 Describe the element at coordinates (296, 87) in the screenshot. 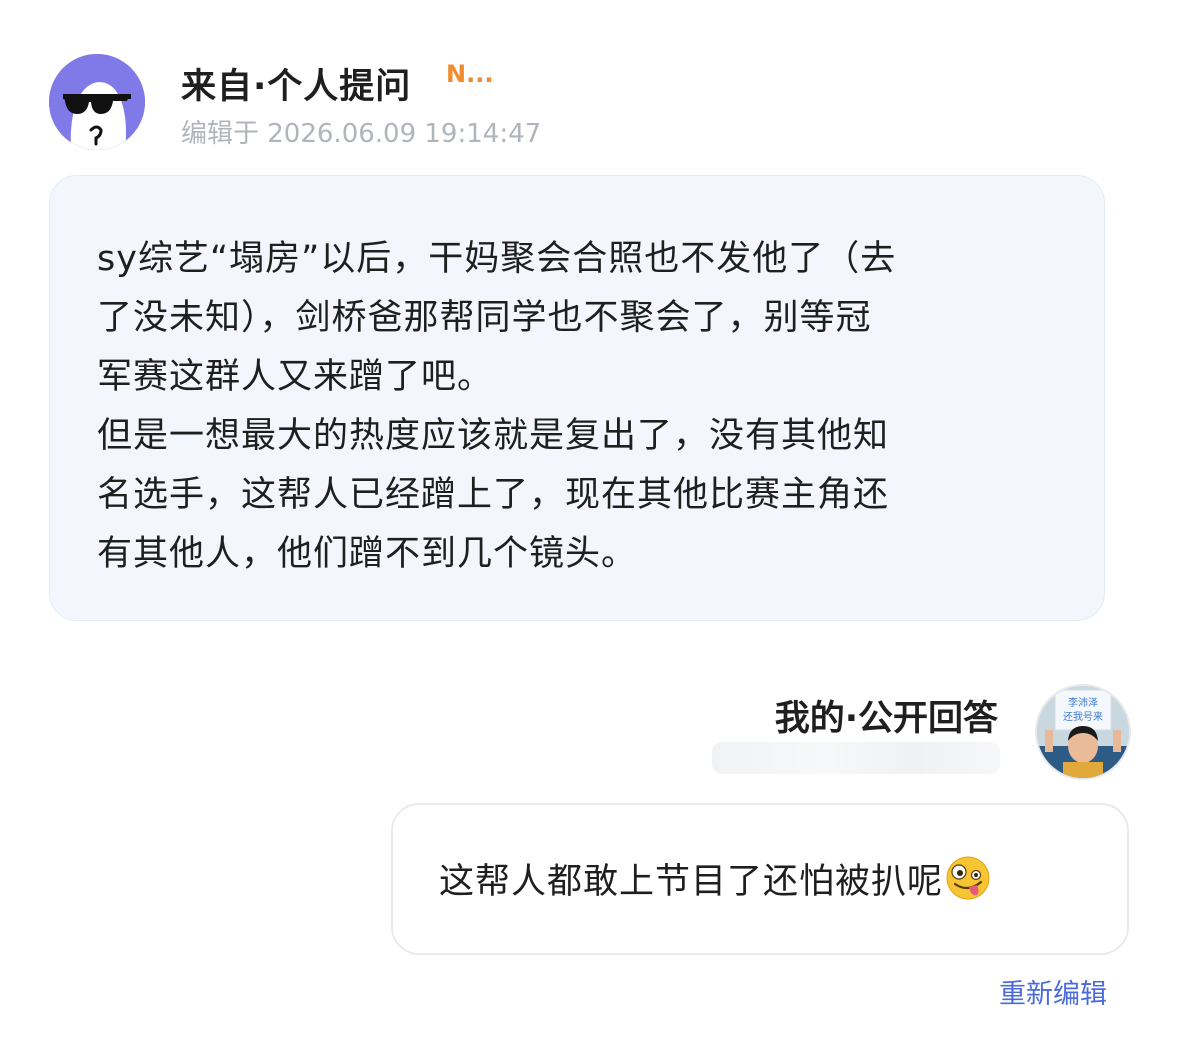

I see `question-source-title: 来自·个人提问` at that location.